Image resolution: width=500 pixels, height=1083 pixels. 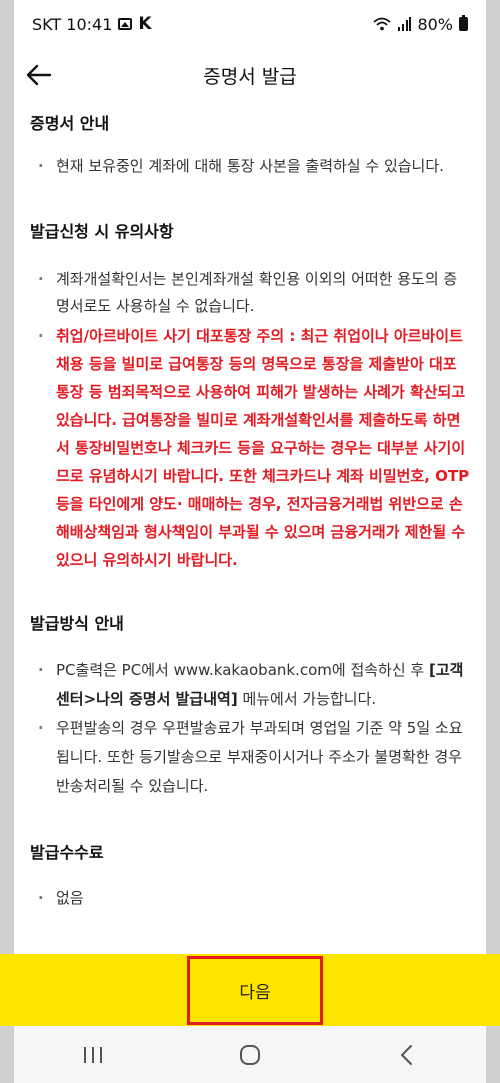 I want to click on fee-item: 없음, so click(x=250, y=898).